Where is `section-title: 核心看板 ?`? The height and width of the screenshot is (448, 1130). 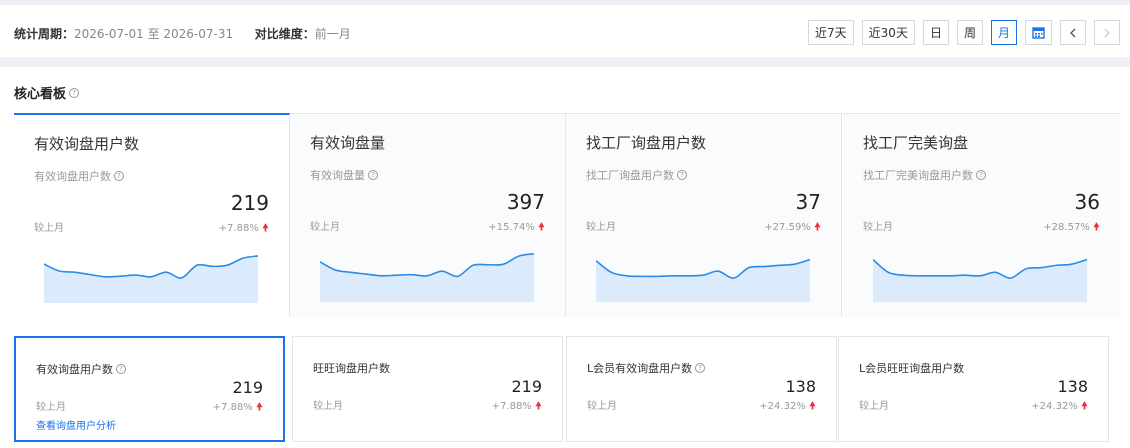
section-title: 核心看板 ? is located at coordinates (47, 92).